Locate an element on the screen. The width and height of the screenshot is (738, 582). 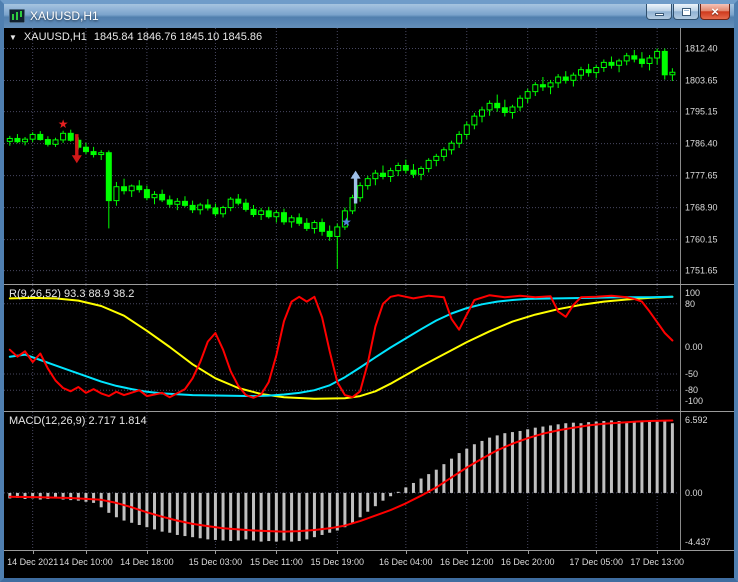
svg-text: -50 is located at coordinates (691, 374).